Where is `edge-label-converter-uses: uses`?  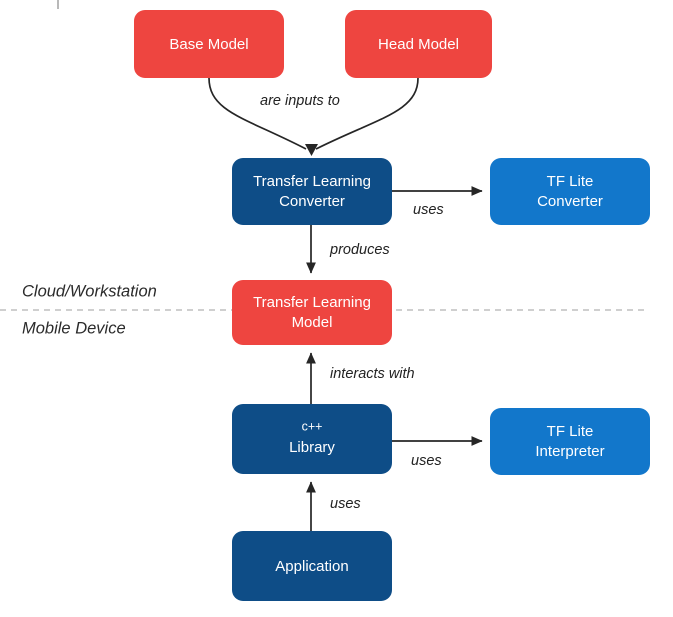
edge-label-converter-uses: uses is located at coordinates (428, 210).